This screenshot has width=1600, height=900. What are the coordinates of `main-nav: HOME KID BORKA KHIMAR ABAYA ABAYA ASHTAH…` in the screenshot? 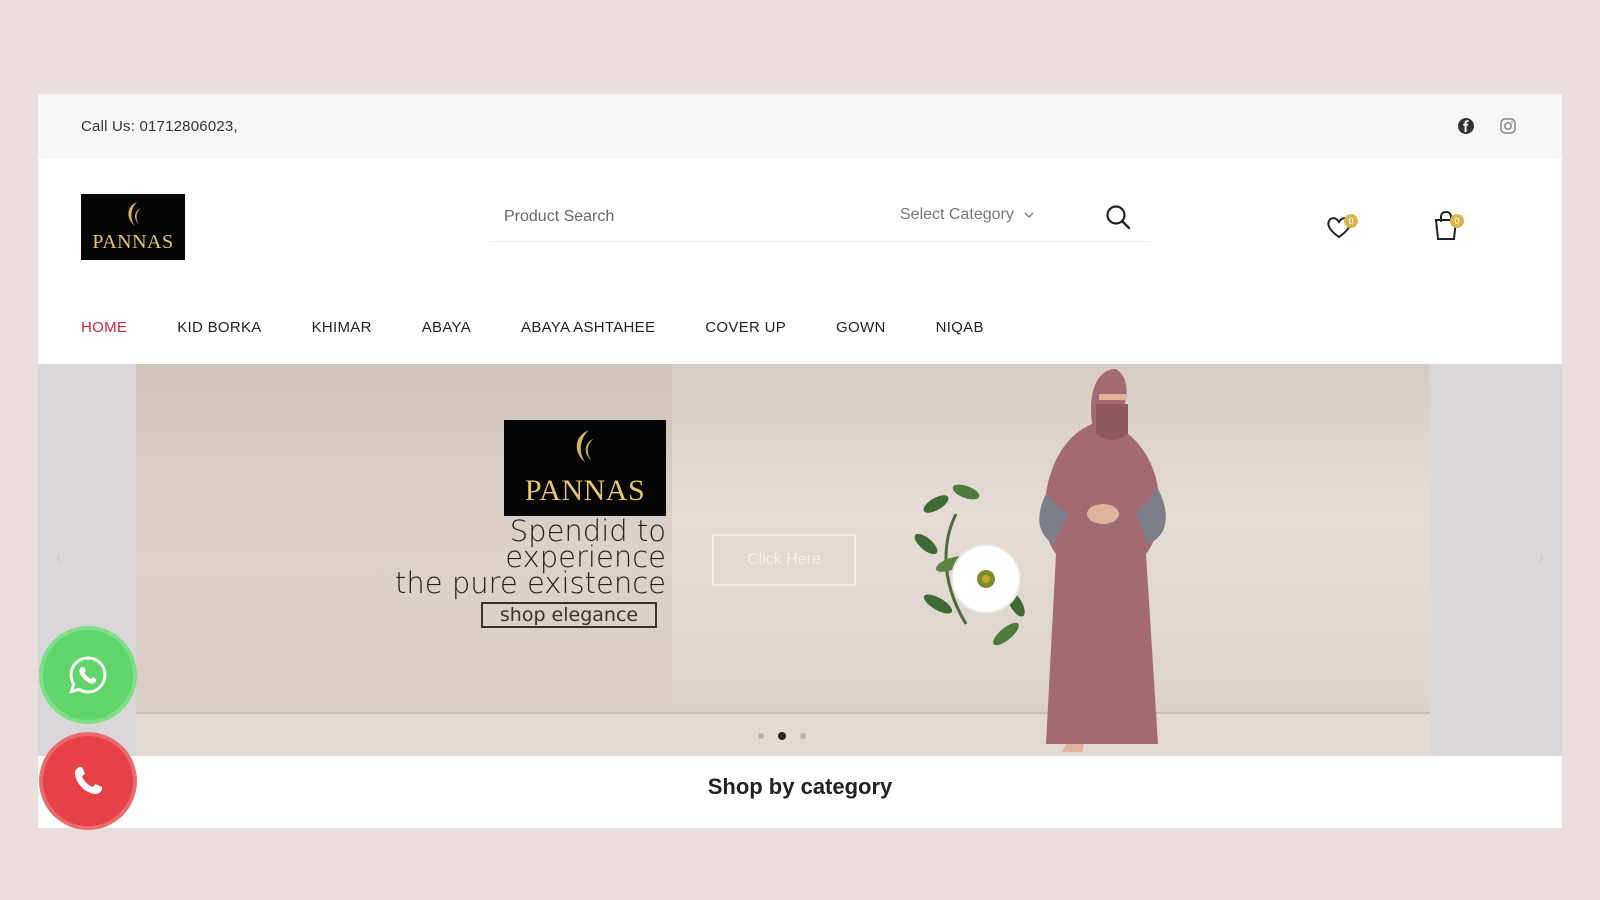 It's located at (557, 327).